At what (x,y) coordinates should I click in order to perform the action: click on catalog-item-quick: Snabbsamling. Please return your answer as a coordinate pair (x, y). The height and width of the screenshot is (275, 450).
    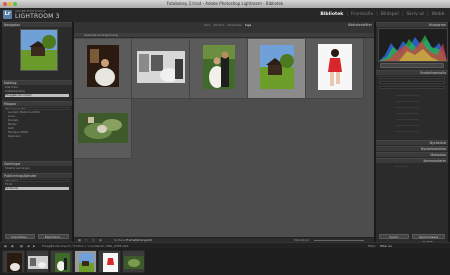
    Looking at the image, I should click on (37, 91).